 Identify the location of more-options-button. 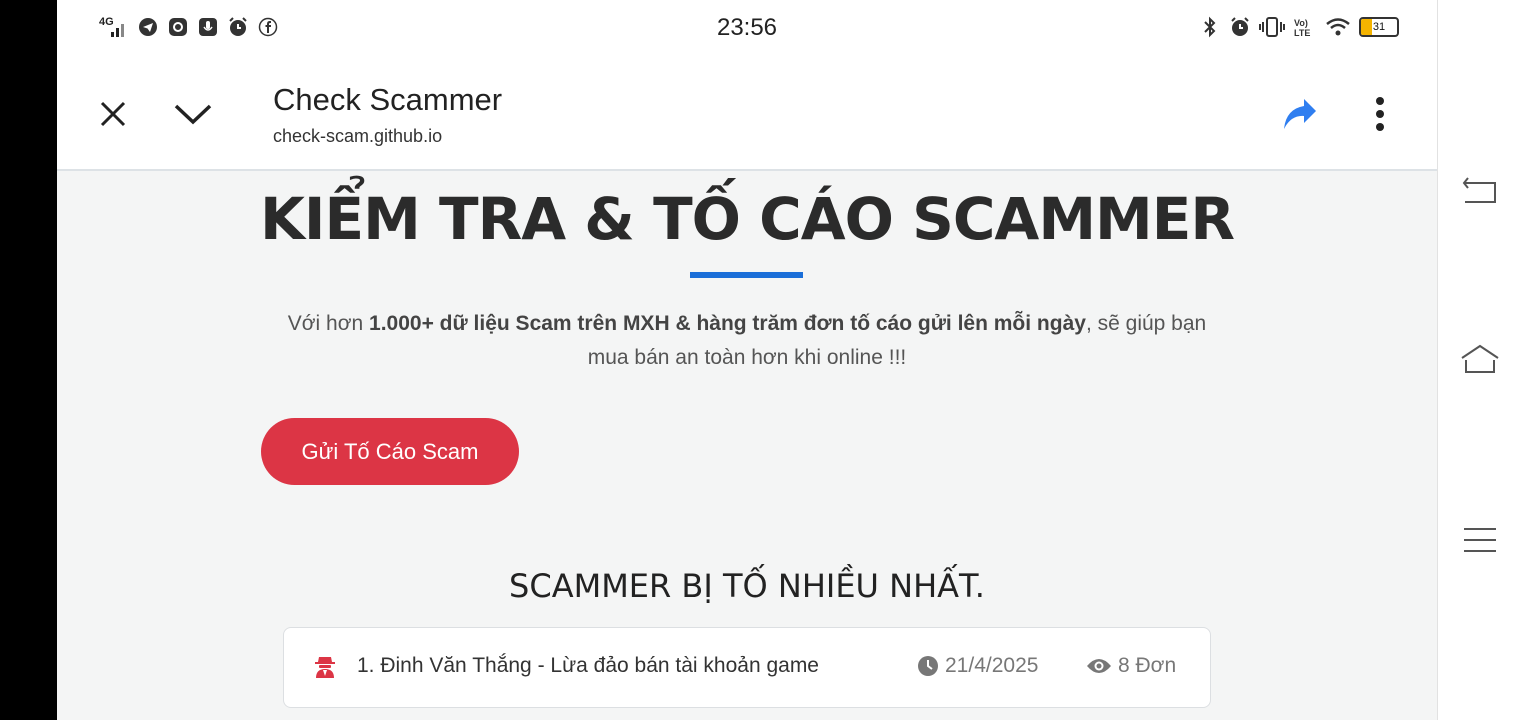
(1380, 114).